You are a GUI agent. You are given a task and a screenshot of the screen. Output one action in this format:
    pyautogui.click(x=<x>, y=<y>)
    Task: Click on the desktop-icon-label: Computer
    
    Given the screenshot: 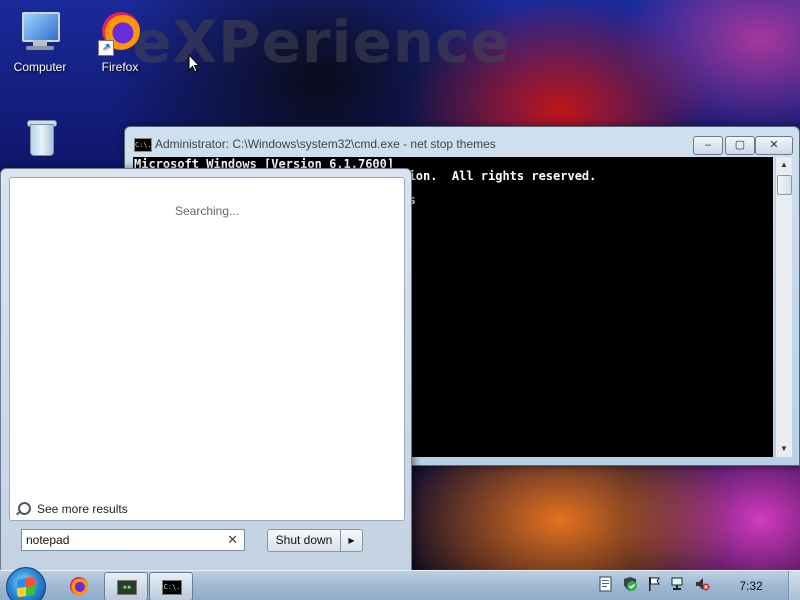 What is the action you would take?
    pyautogui.click(x=40, y=67)
    